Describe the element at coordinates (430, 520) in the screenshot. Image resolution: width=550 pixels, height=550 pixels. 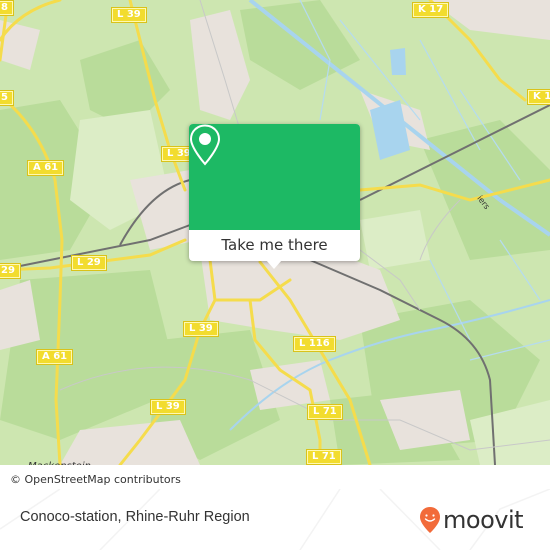
I see `moovit-smile-pin-icon` at that location.